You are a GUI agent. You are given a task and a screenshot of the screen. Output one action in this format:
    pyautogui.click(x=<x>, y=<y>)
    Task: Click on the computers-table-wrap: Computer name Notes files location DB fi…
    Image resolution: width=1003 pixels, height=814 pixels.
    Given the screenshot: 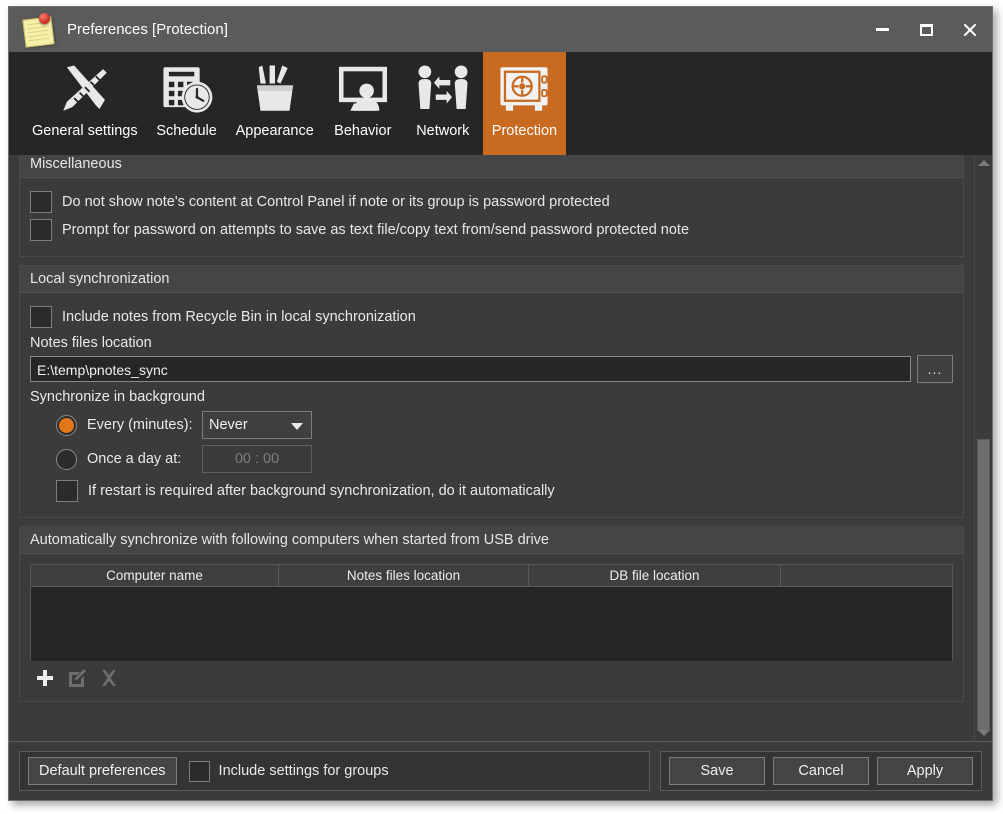 What is the action you would take?
    pyautogui.click(x=491, y=627)
    